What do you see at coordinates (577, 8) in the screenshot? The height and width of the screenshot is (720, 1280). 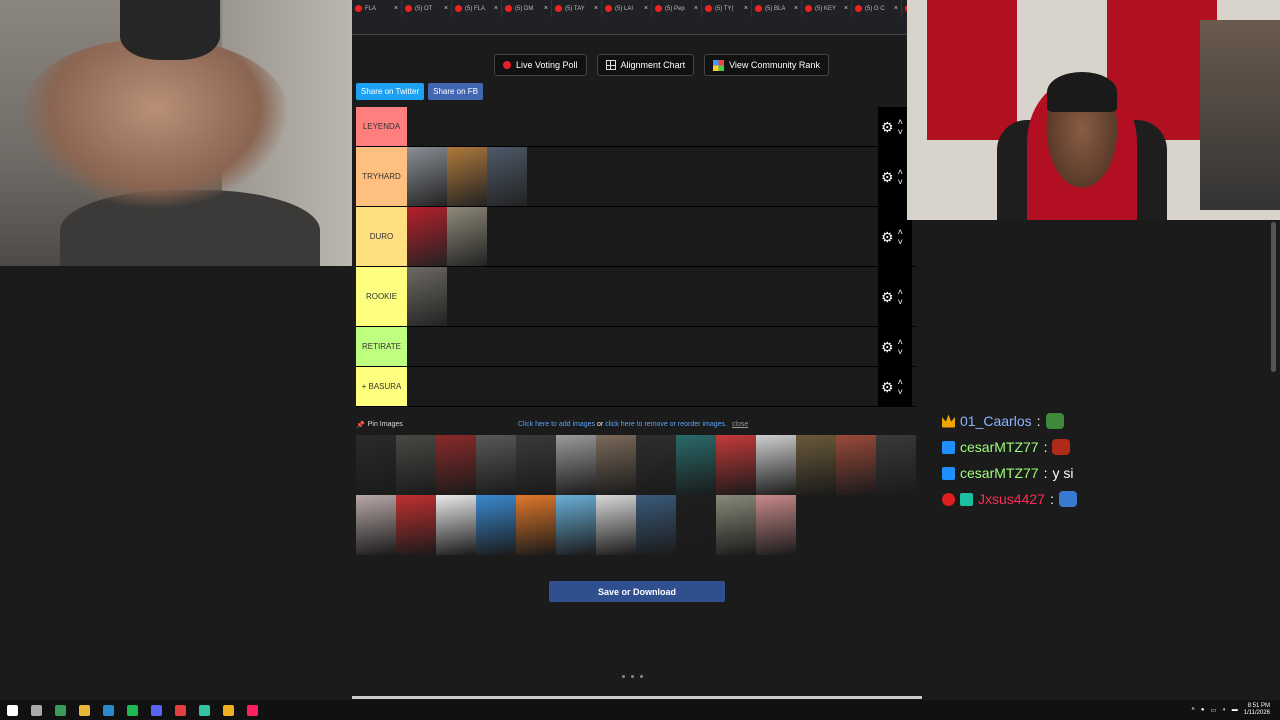 I see `browser-tab: (5) TAY ×` at bounding box center [577, 8].